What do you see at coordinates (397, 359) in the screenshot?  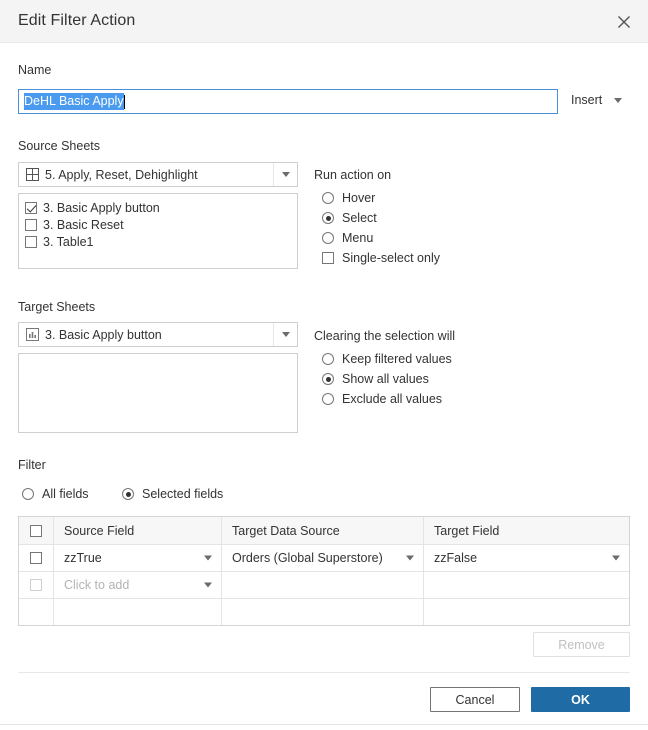 I see `radio-keep-filtered-values-label: Keep filtered values` at bounding box center [397, 359].